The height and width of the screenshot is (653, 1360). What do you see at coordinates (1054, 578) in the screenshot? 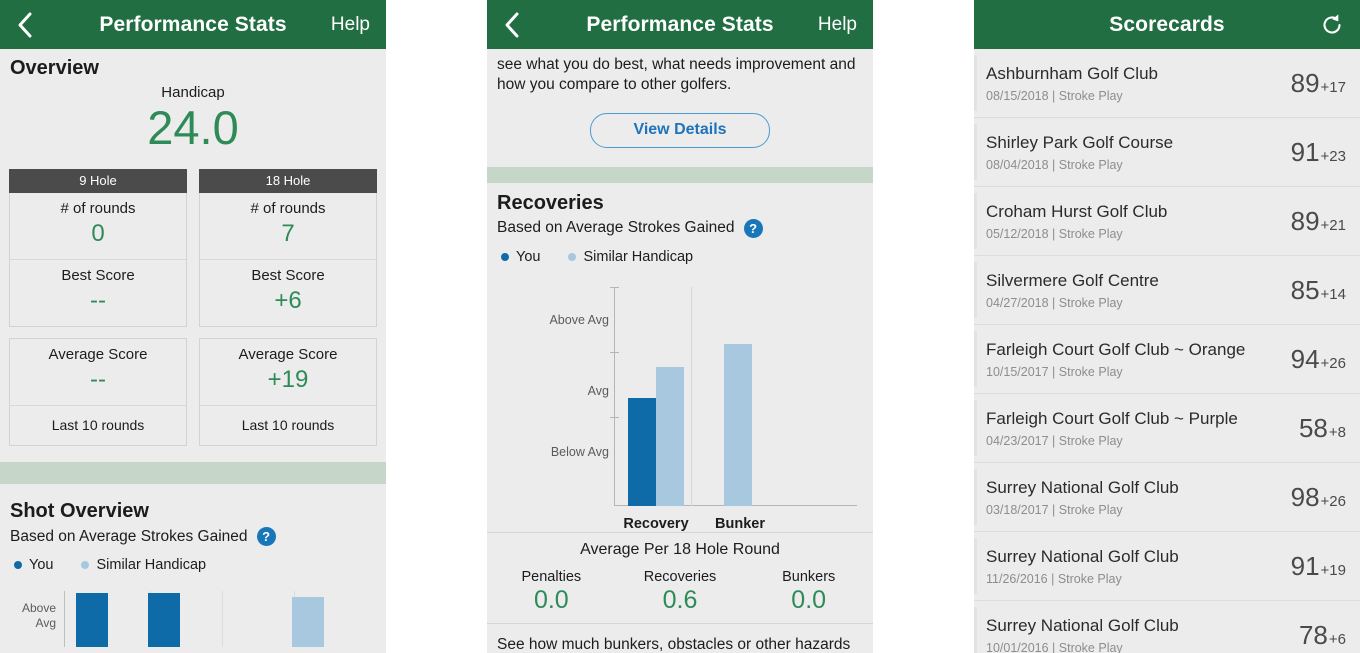
I see `scorecard-meta: 11/26/2016 | Stroke Play` at bounding box center [1054, 578].